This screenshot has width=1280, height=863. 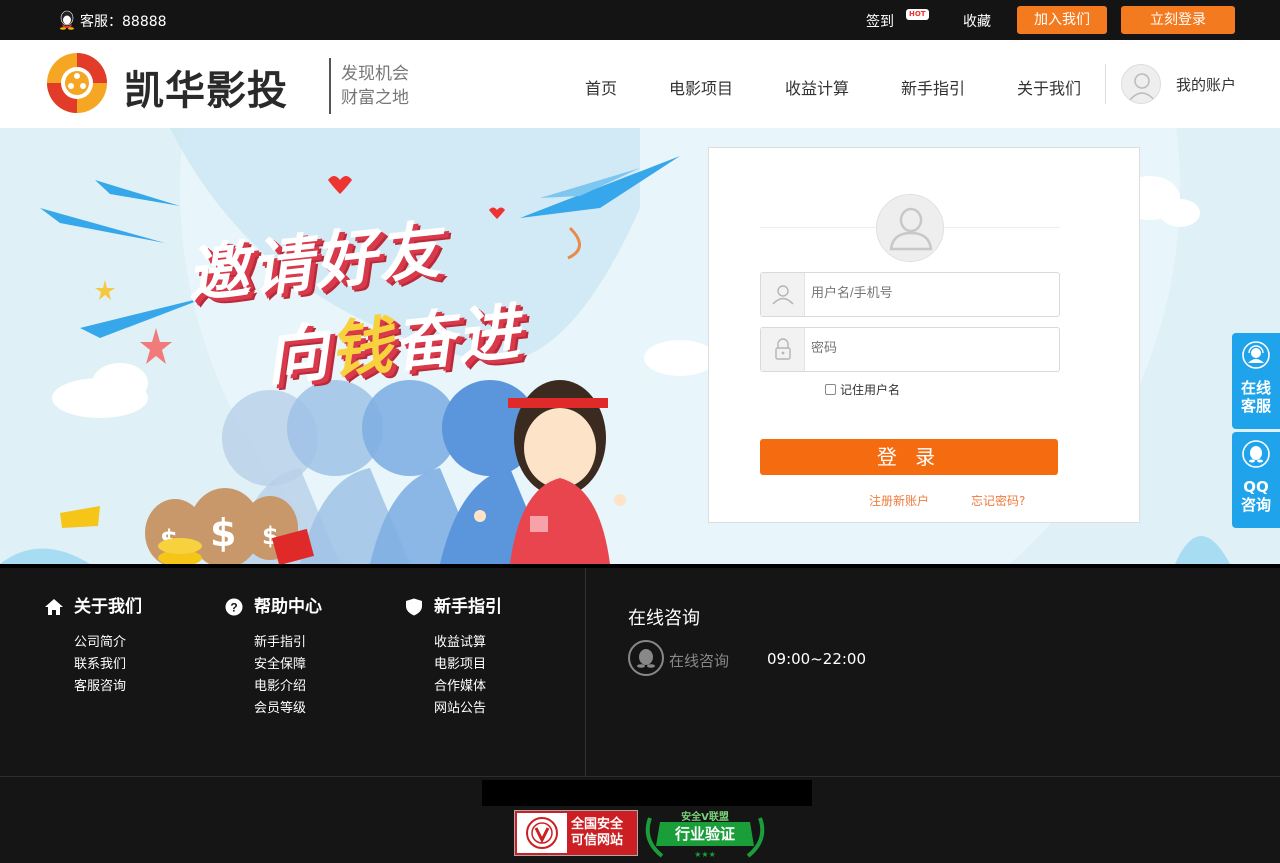 I want to click on online-service-button: 在线 客服, so click(x=1256, y=381).